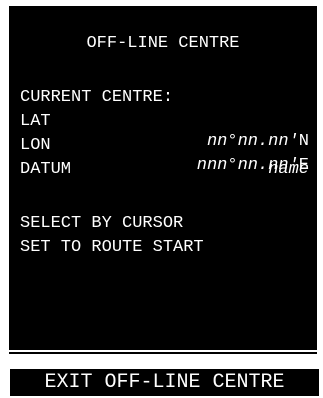 The image size is (323, 398). What do you see at coordinates (97, 97) in the screenshot?
I see `current-centre-heading: CURRENT CENTRE:` at bounding box center [97, 97].